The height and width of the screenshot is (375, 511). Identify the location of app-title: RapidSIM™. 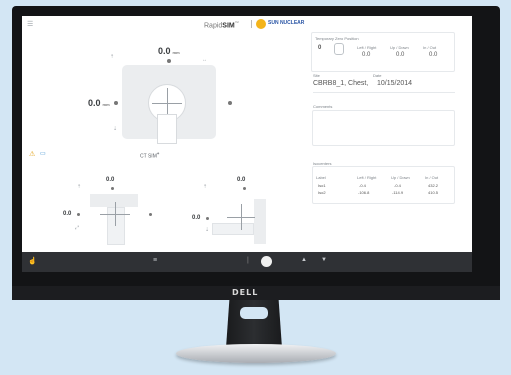
(221, 25).